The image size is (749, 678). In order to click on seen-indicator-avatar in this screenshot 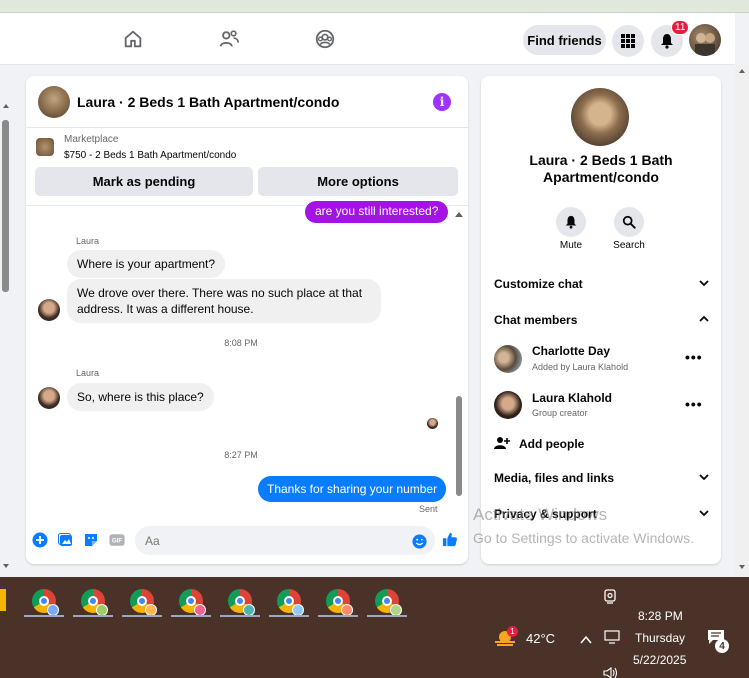, I will do `click(432, 423)`.